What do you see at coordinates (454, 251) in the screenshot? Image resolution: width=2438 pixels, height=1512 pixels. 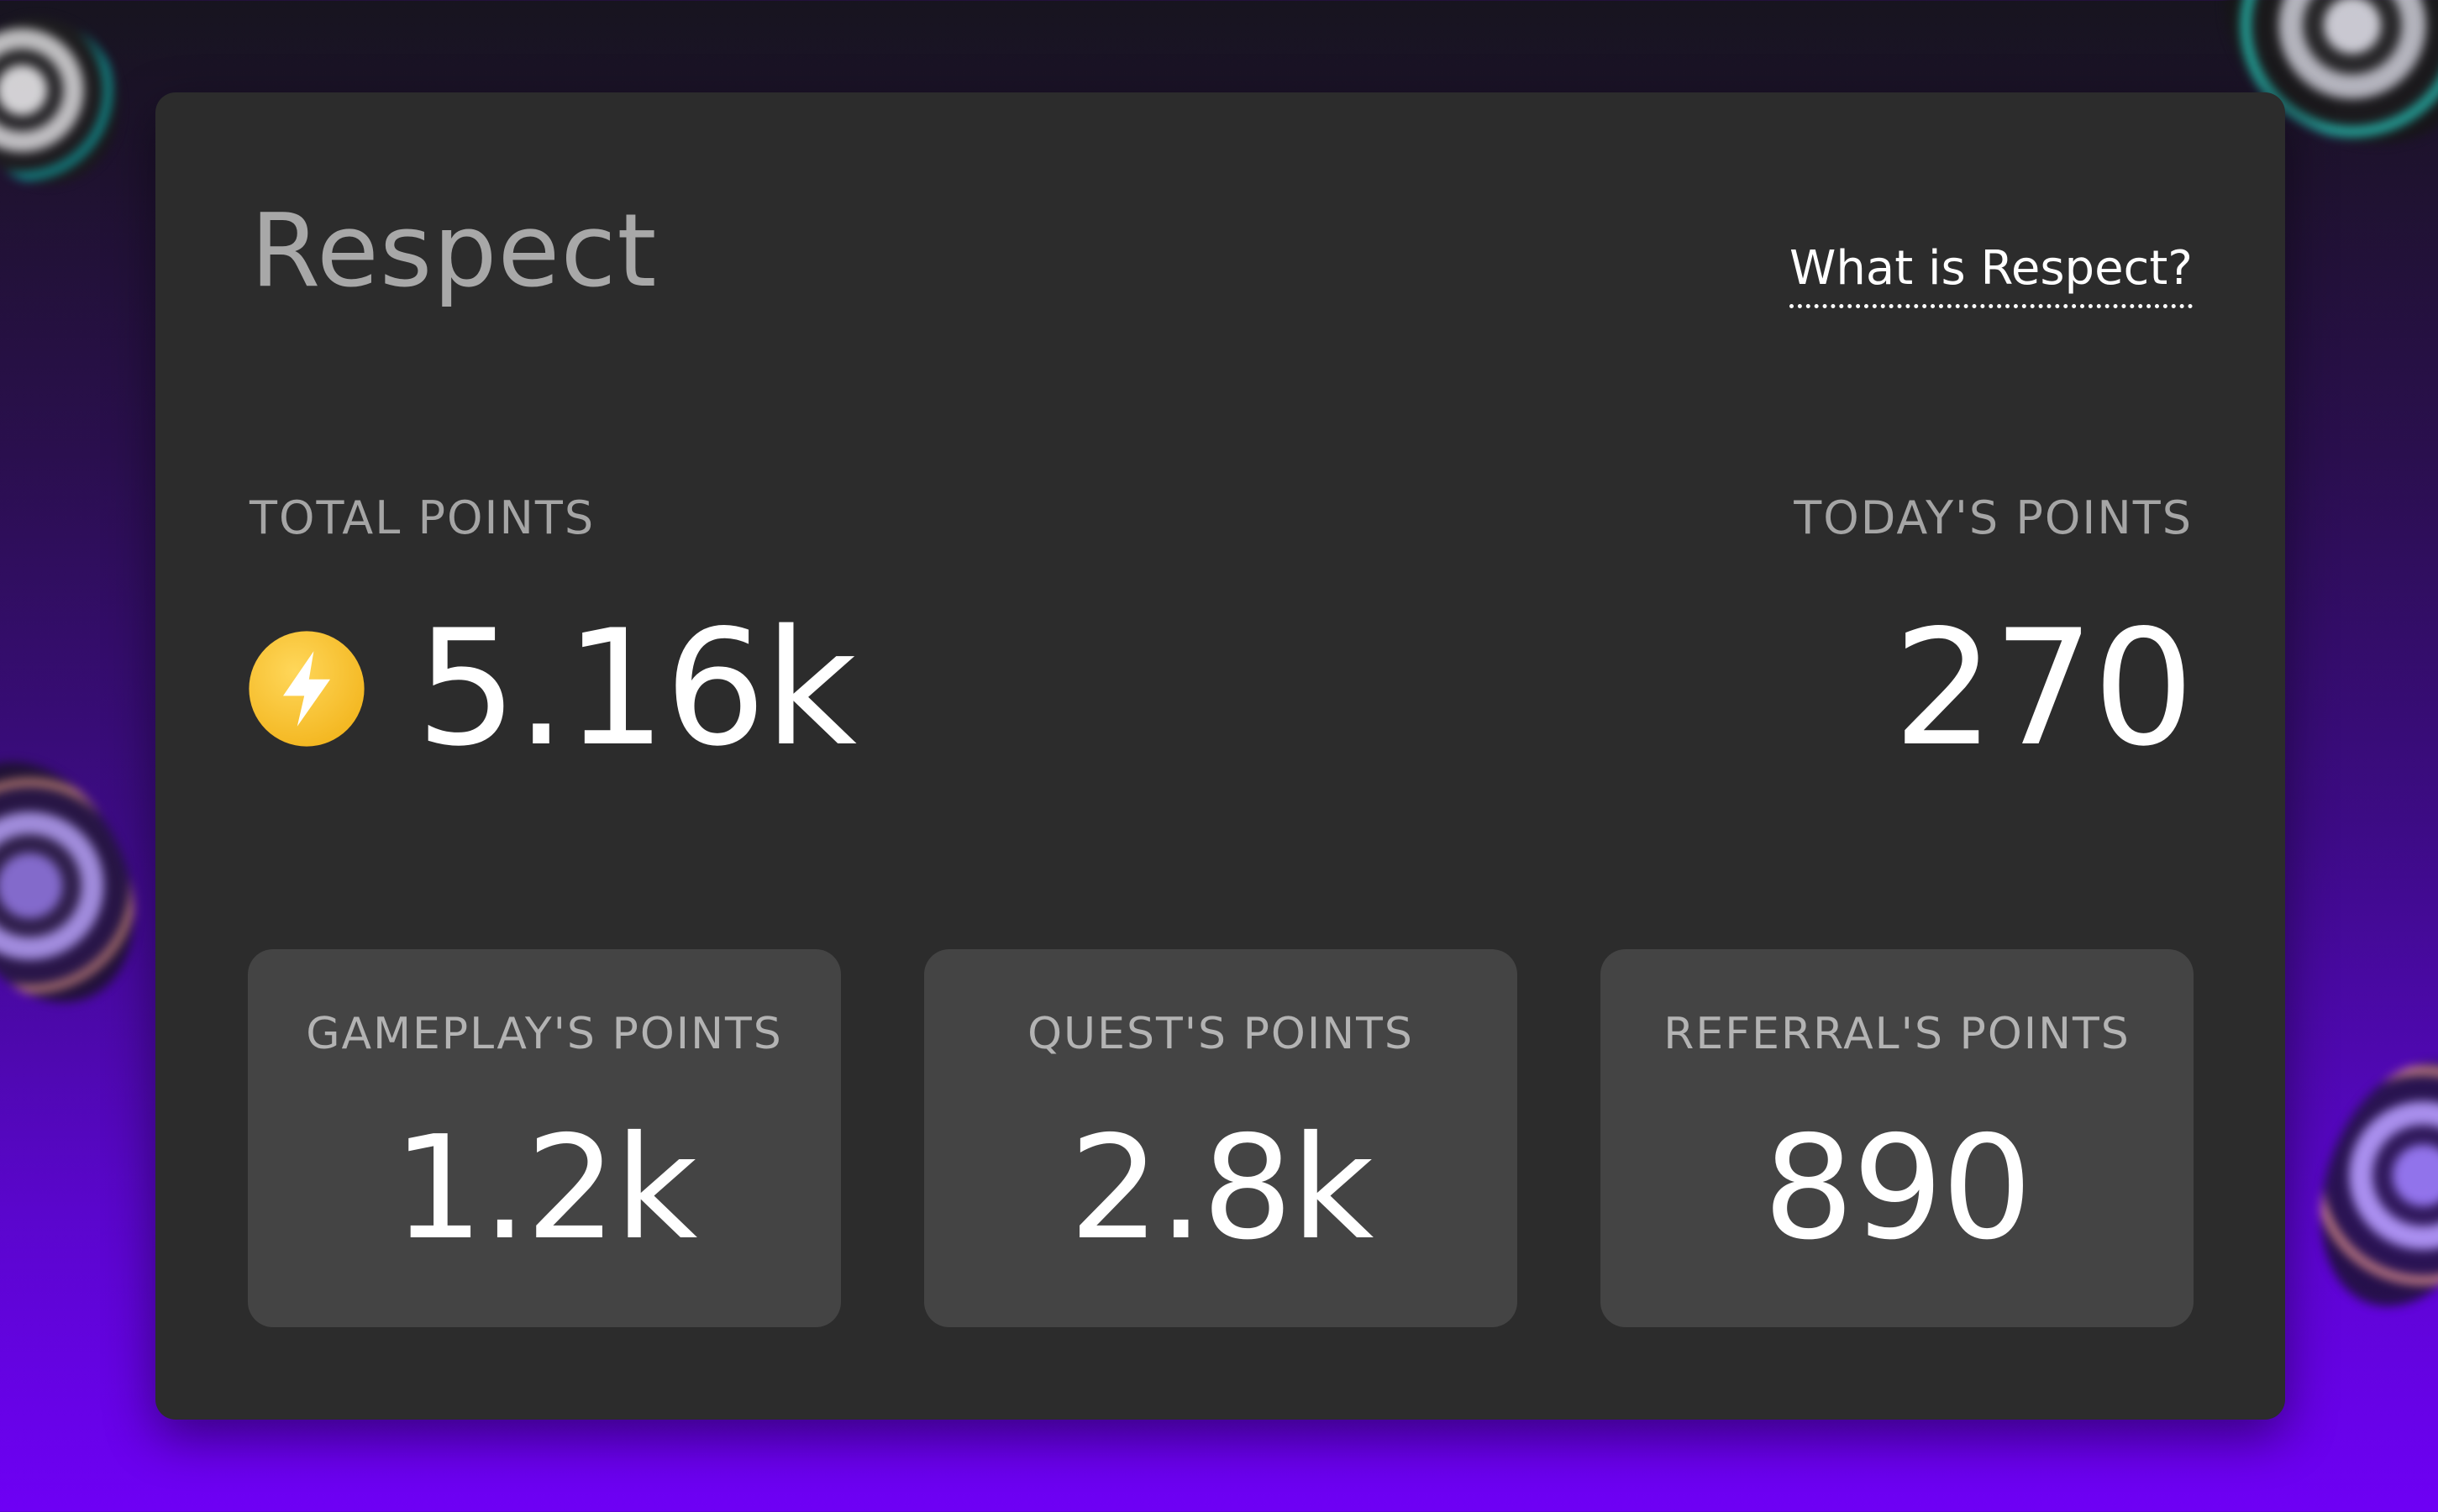 I see `card-title: Respect` at bounding box center [454, 251].